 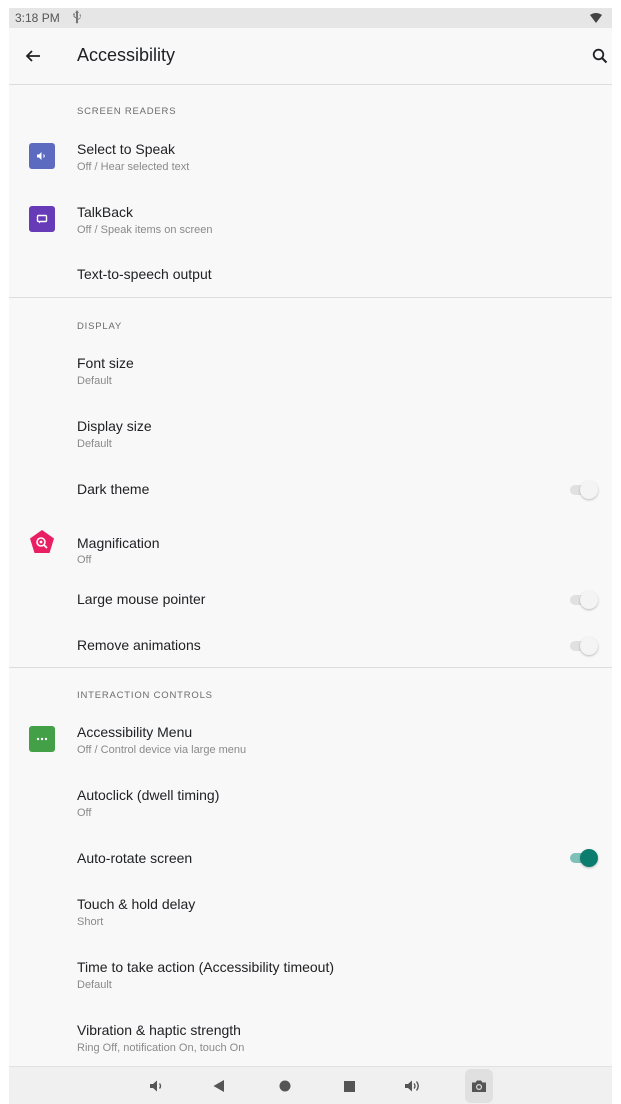 What do you see at coordinates (94, 985) in the screenshot?
I see `accessibility-timeout-subtitle: Default` at bounding box center [94, 985].